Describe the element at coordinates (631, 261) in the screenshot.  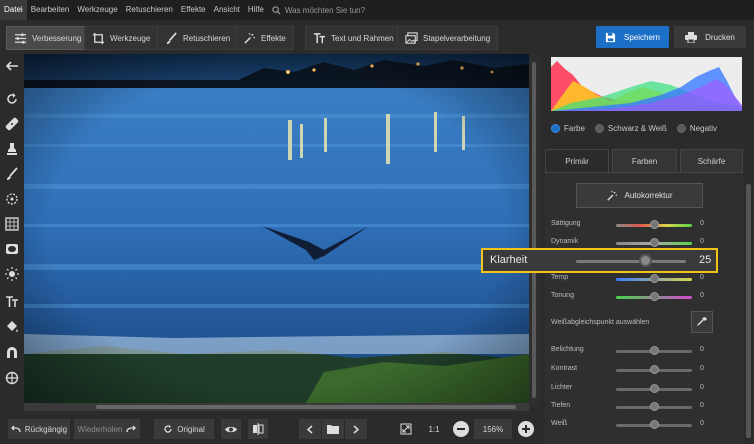
I see `klarheit-track` at that location.